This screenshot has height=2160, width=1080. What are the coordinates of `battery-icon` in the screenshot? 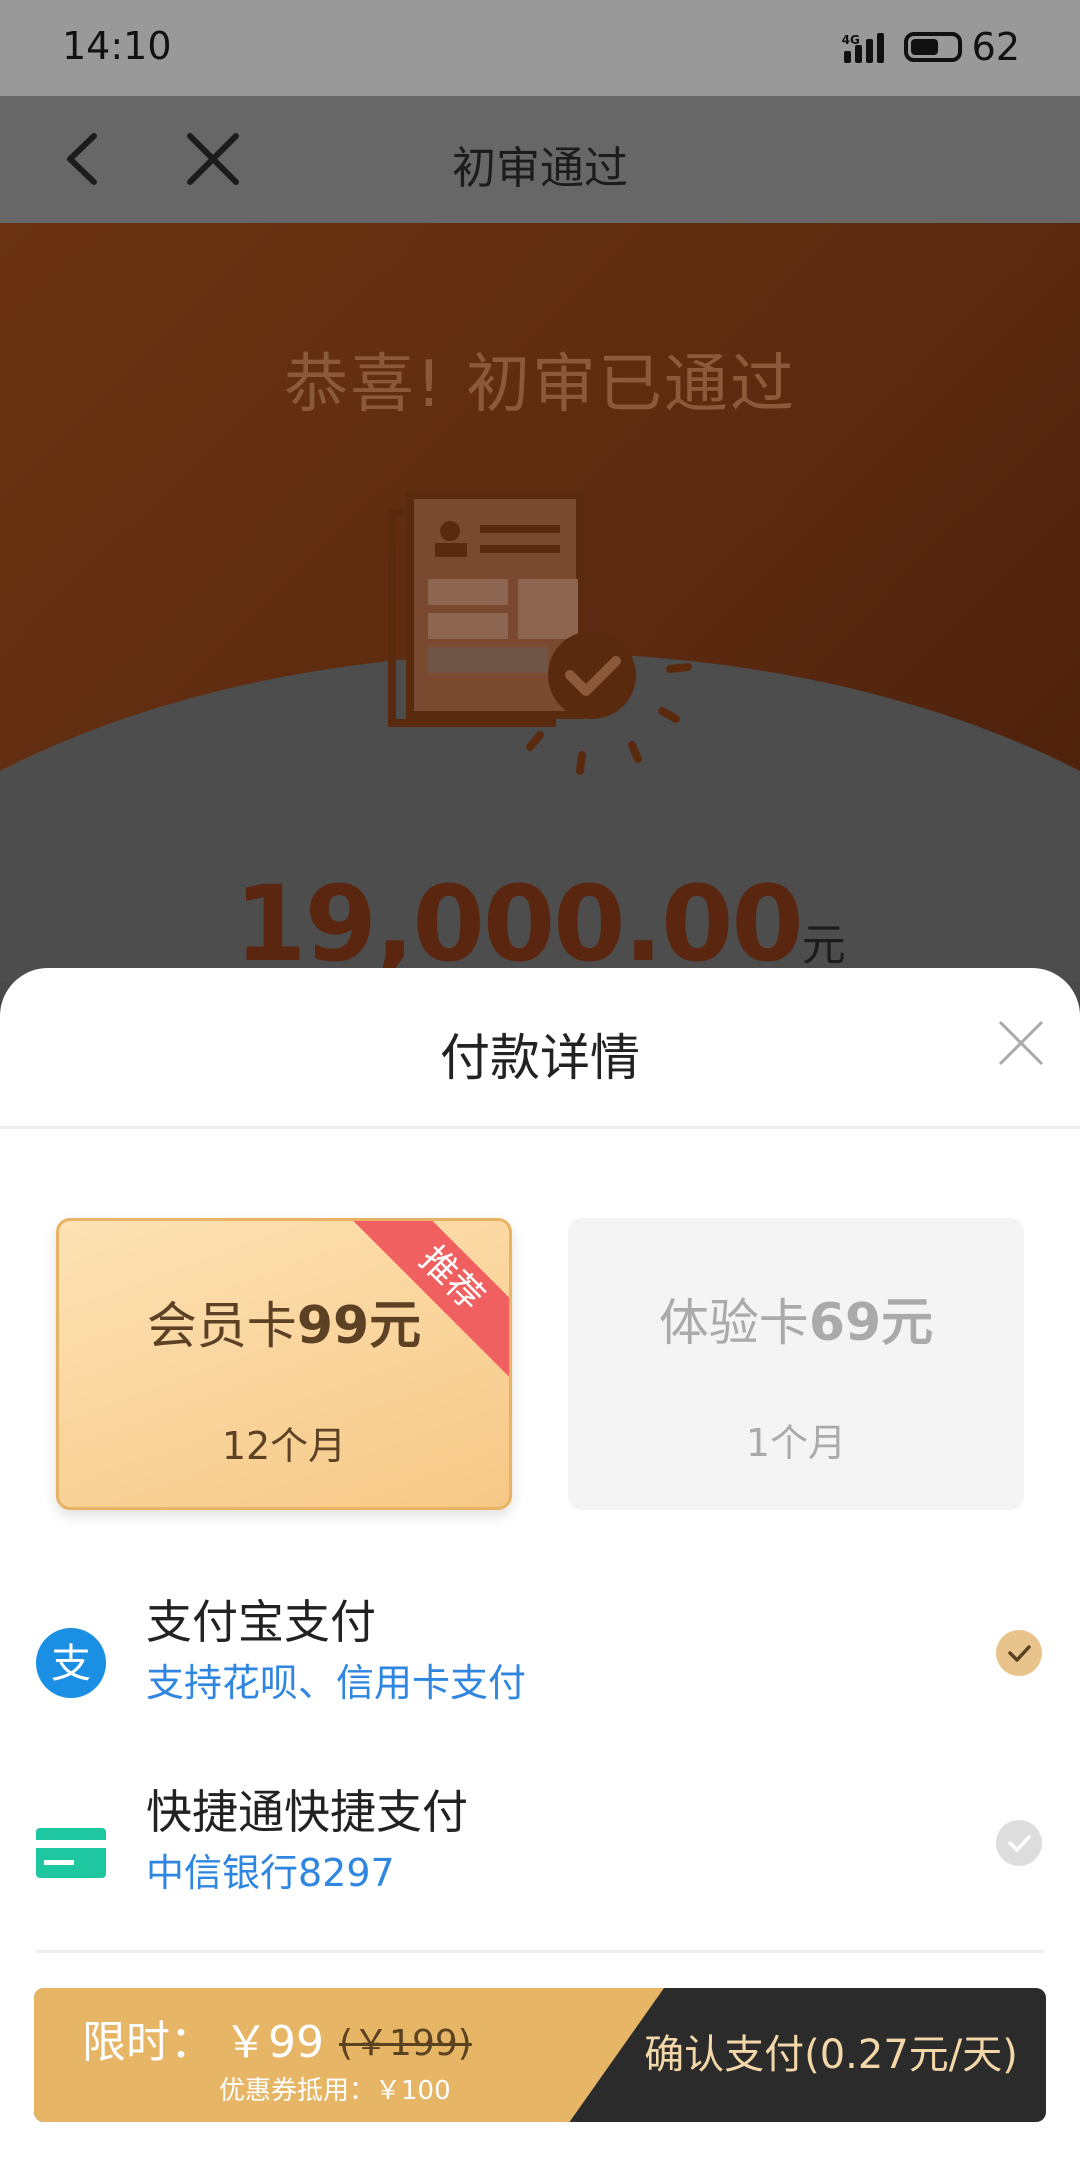 It's located at (932, 47).